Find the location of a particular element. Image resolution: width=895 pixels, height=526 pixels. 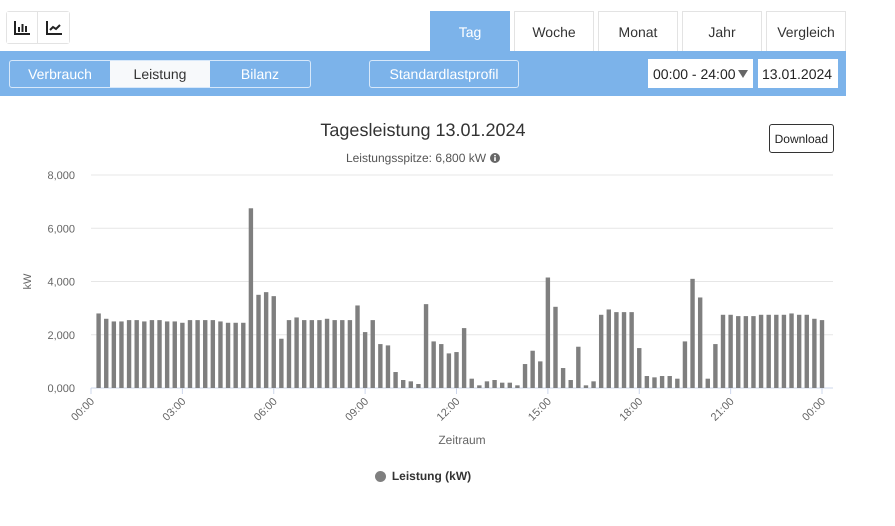

y-axis-label: 4,000 is located at coordinates (61, 282).